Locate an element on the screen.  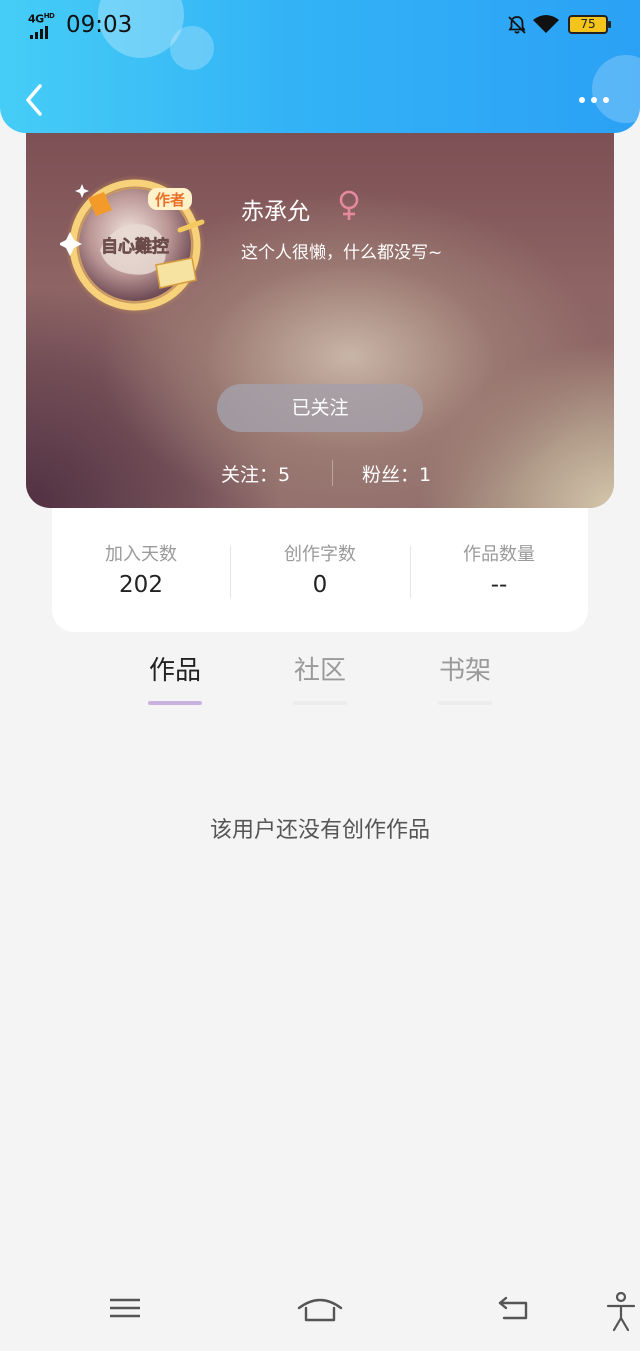
avatar-badge: 作者 is located at coordinates (170, 200).